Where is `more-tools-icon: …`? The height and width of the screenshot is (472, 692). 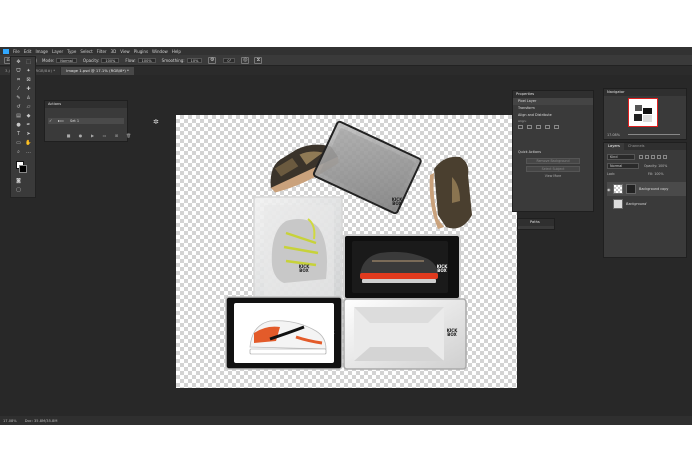
more-tools-icon: … is located at coordinates (28, 152).